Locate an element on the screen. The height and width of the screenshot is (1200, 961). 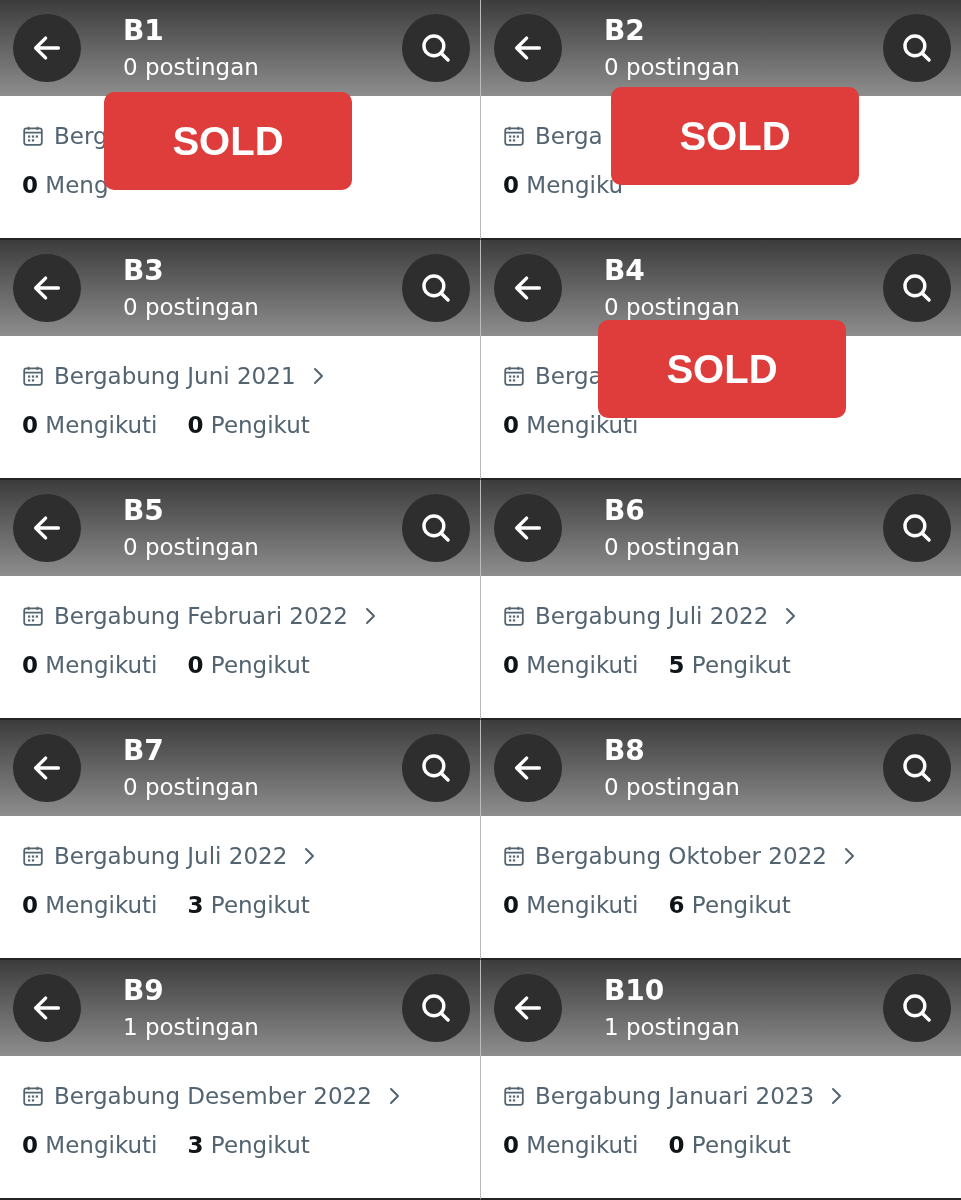
join-date: Bergabung Februari 2022 is located at coordinates (201, 616).